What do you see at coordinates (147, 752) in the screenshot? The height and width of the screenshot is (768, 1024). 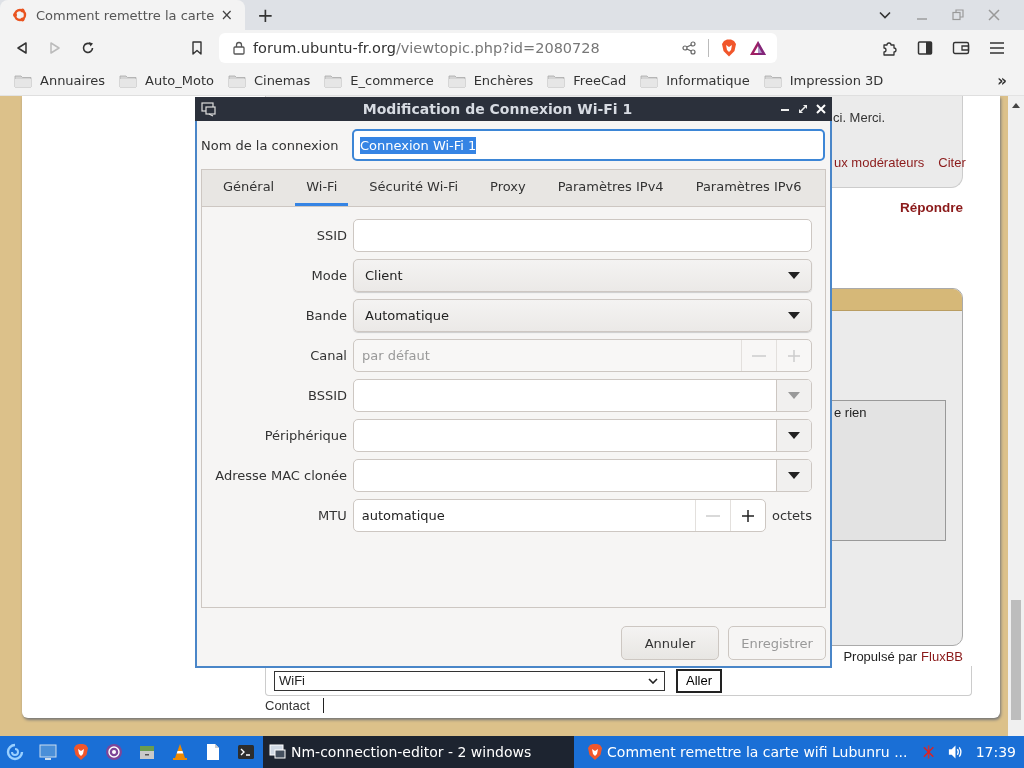 I see `file-cabinet-icon` at bounding box center [147, 752].